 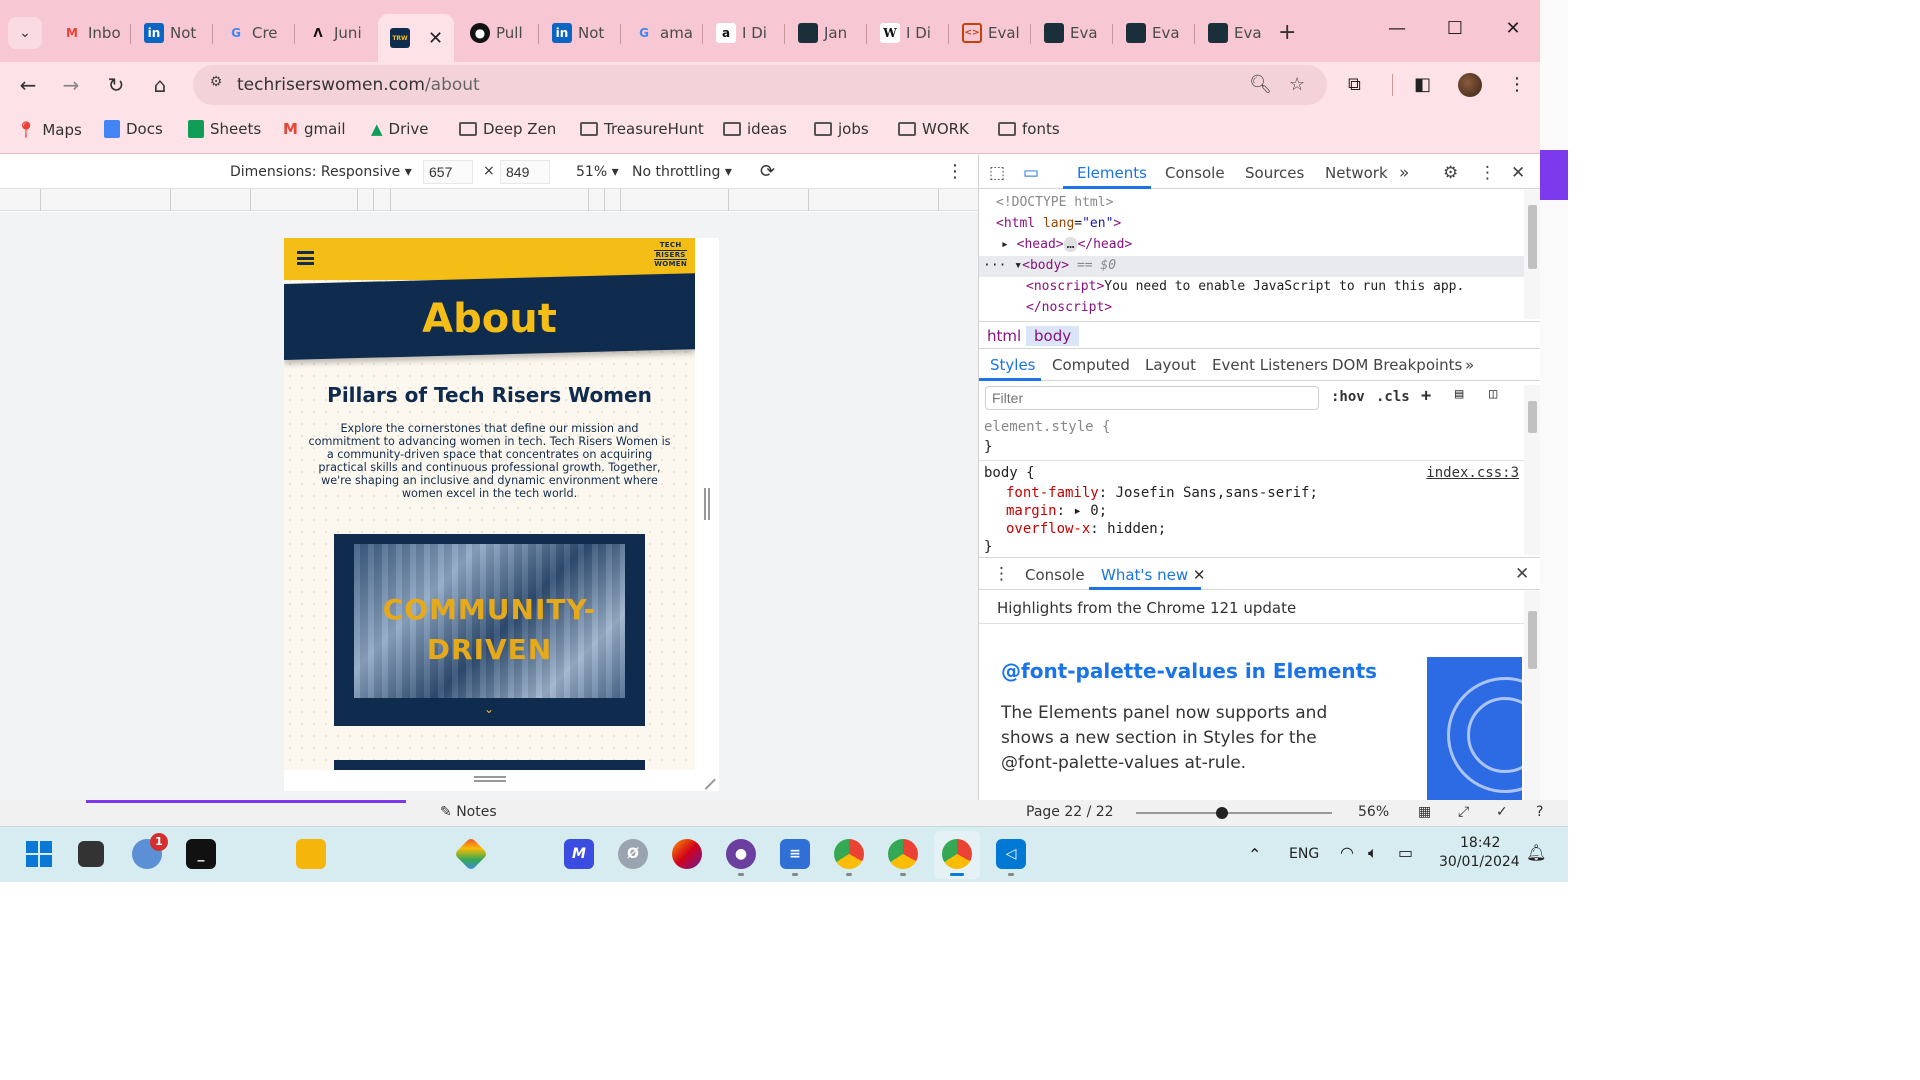 I want to click on side-panel-icon: ◧, so click(x=1422, y=84).